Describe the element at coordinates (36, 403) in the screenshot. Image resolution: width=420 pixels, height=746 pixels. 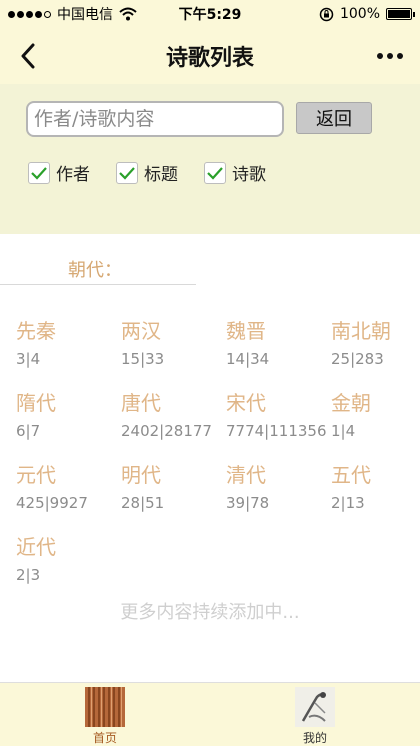
I see `dynasty-name: 隋代` at that location.